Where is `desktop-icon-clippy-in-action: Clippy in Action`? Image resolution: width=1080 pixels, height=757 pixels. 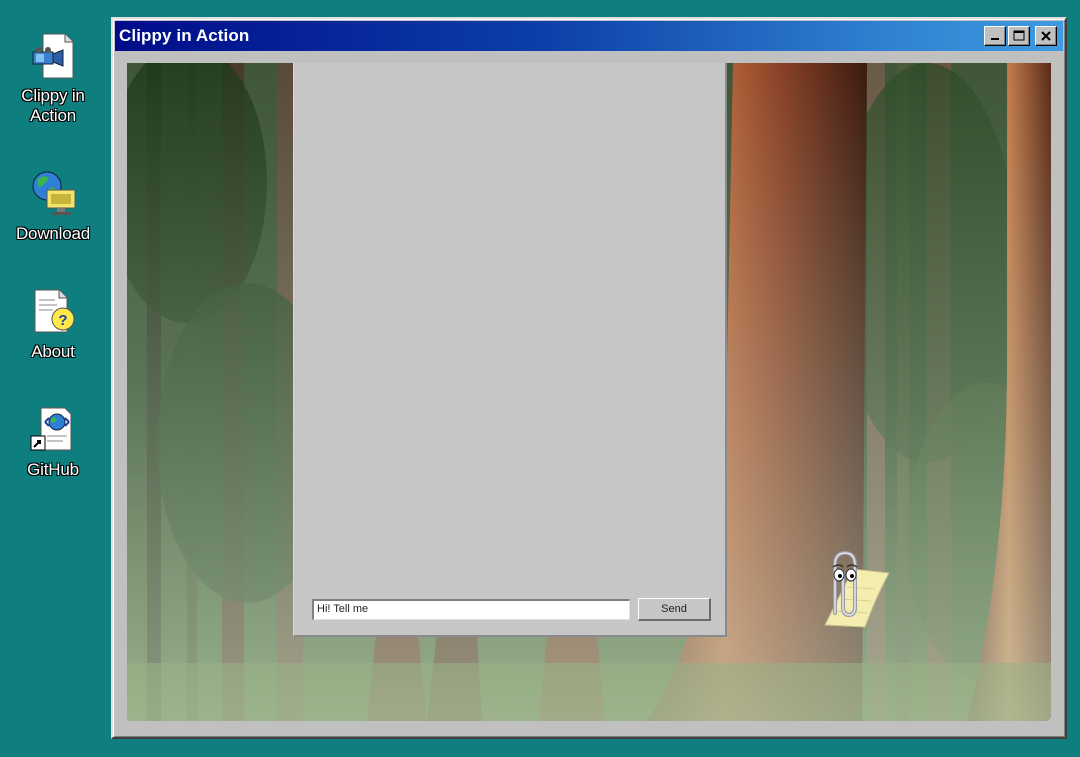 desktop-icon-clippy-in-action: Clippy in Action is located at coordinates (53, 78).